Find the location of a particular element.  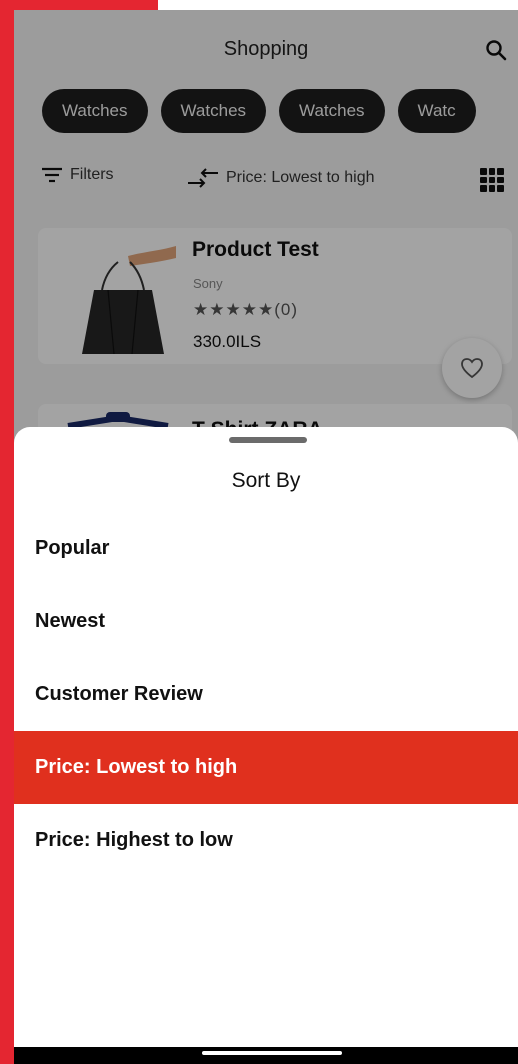

sheet-title: Sort By is located at coordinates (266, 480).